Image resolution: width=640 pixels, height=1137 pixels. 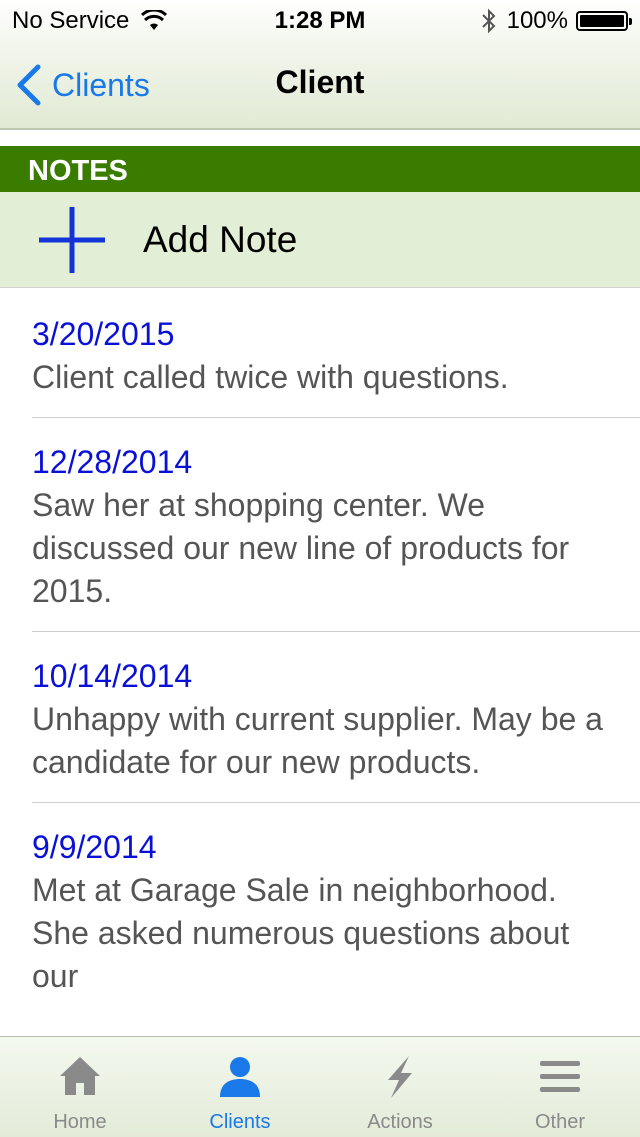 I want to click on battery-percentage: 100%, so click(x=537, y=20).